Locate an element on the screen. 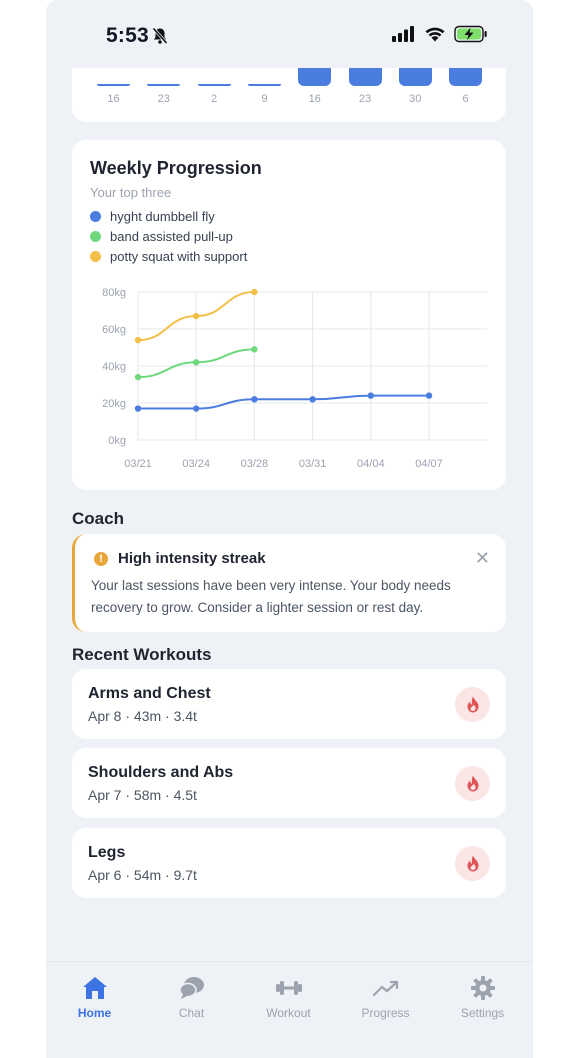 The image size is (578, 1058). workout-name: Arms and Chest is located at coordinates (149, 693).